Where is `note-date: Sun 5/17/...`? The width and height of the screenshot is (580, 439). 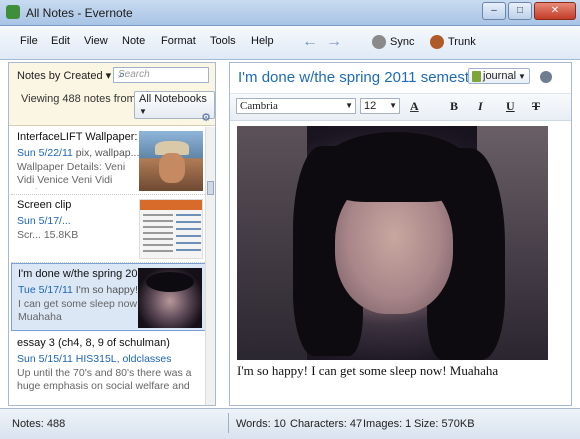
note-date: Sun 5/17/... is located at coordinates (44, 221).